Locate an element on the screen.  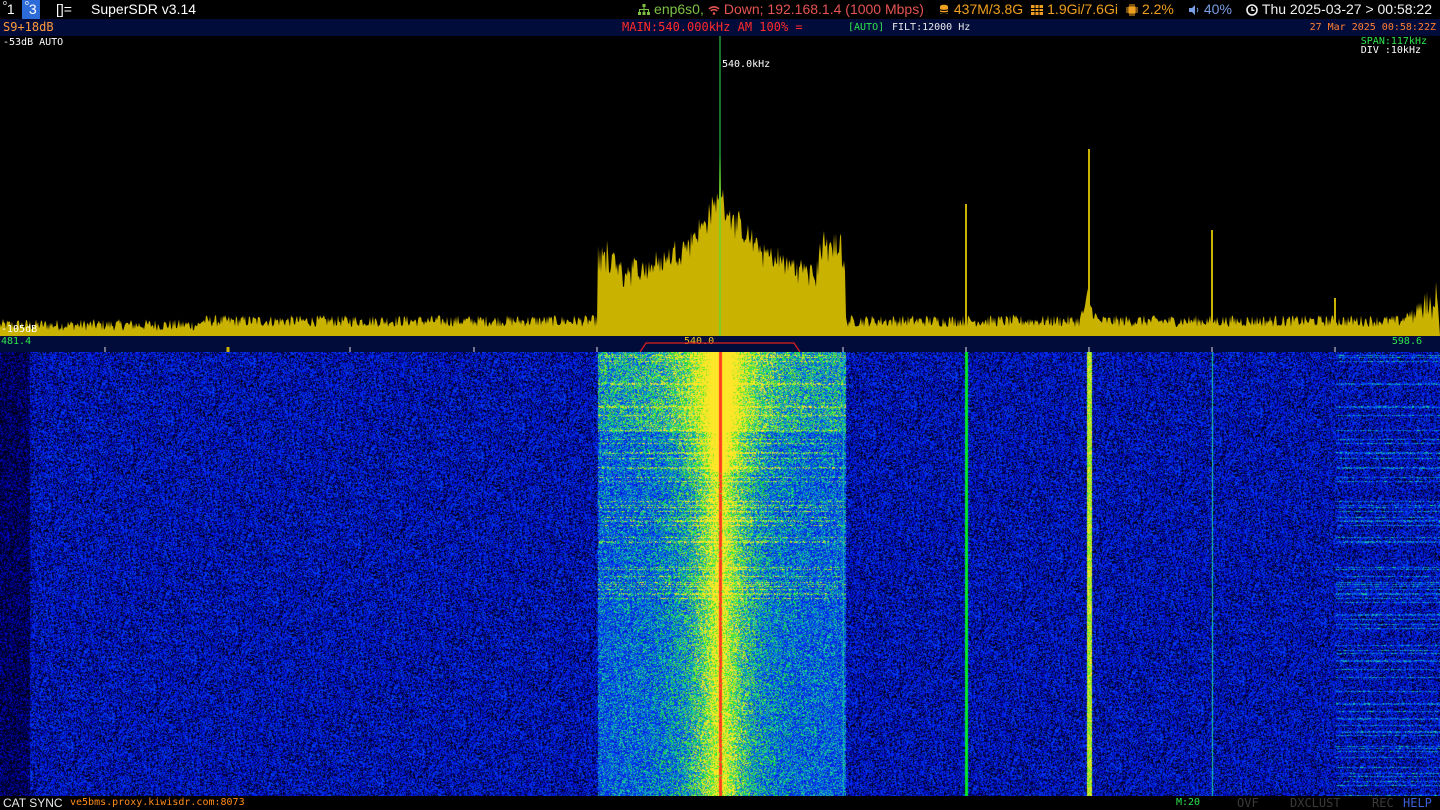
reference-level-top: -53dB AUTO is located at coordinates (33, 42).